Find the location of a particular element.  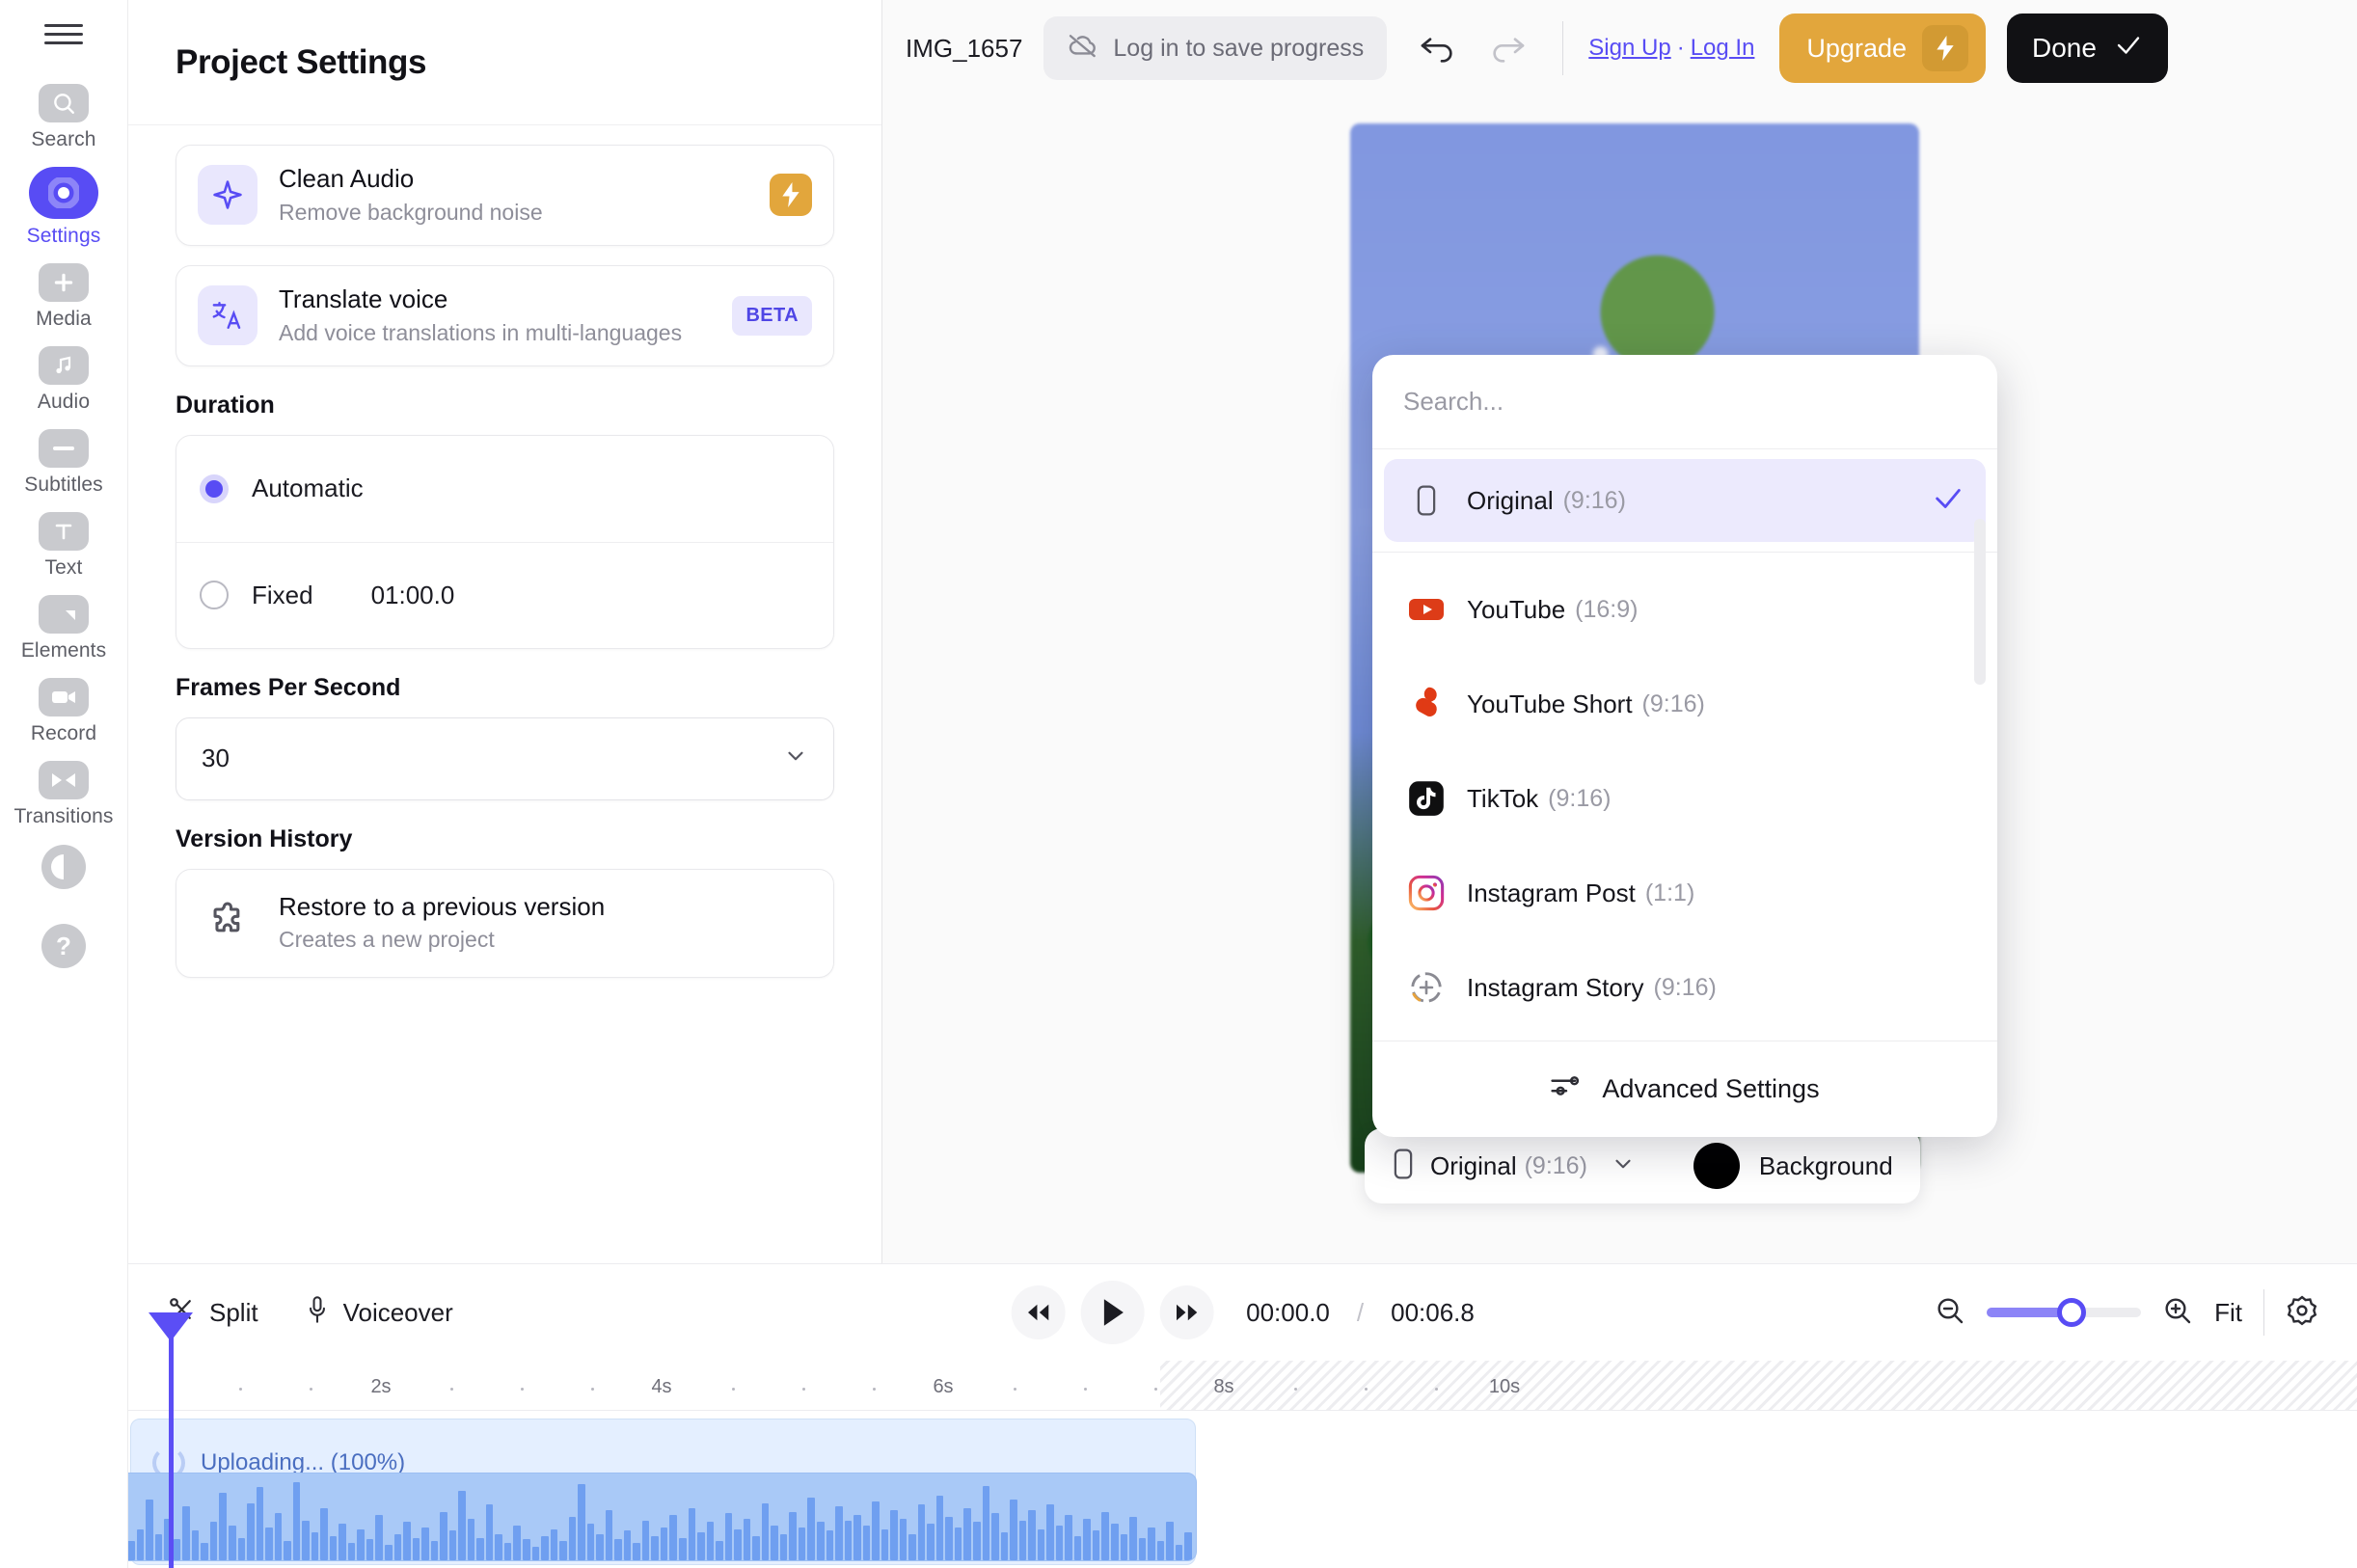

puzzle-icon is located at coordinates (230, 923).